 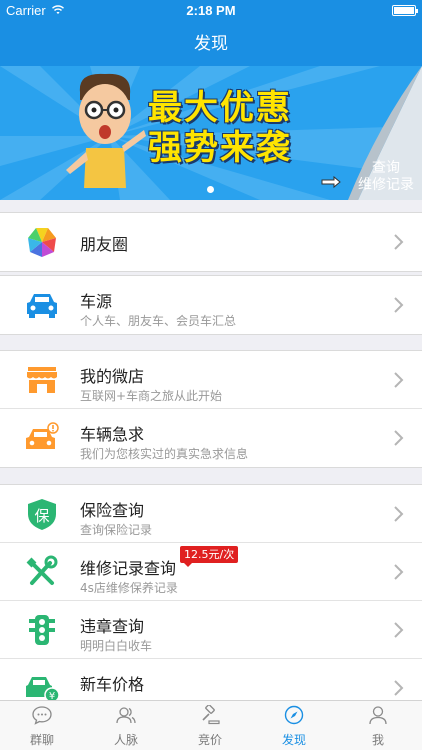 I want to click on list-item-title: 车源, so click(x=96, y=301).